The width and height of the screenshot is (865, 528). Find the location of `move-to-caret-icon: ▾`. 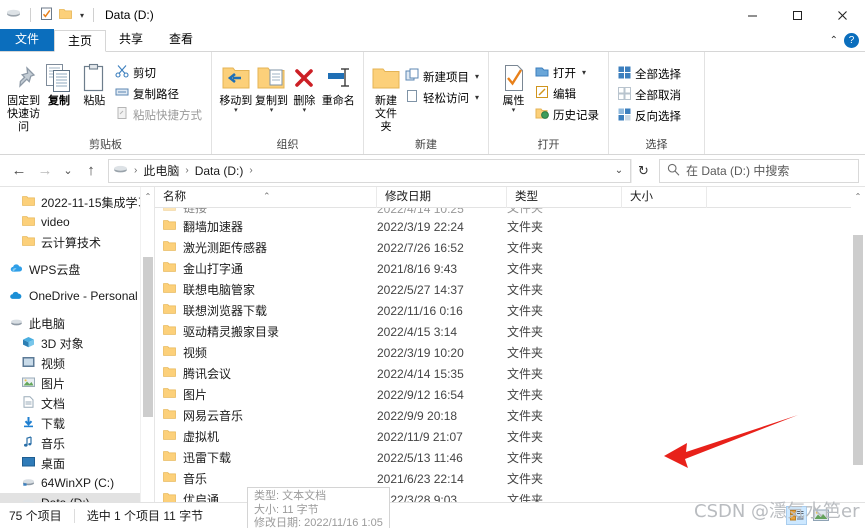

move-to-caret-icon: ▾ is located at coordinates (236, 110).